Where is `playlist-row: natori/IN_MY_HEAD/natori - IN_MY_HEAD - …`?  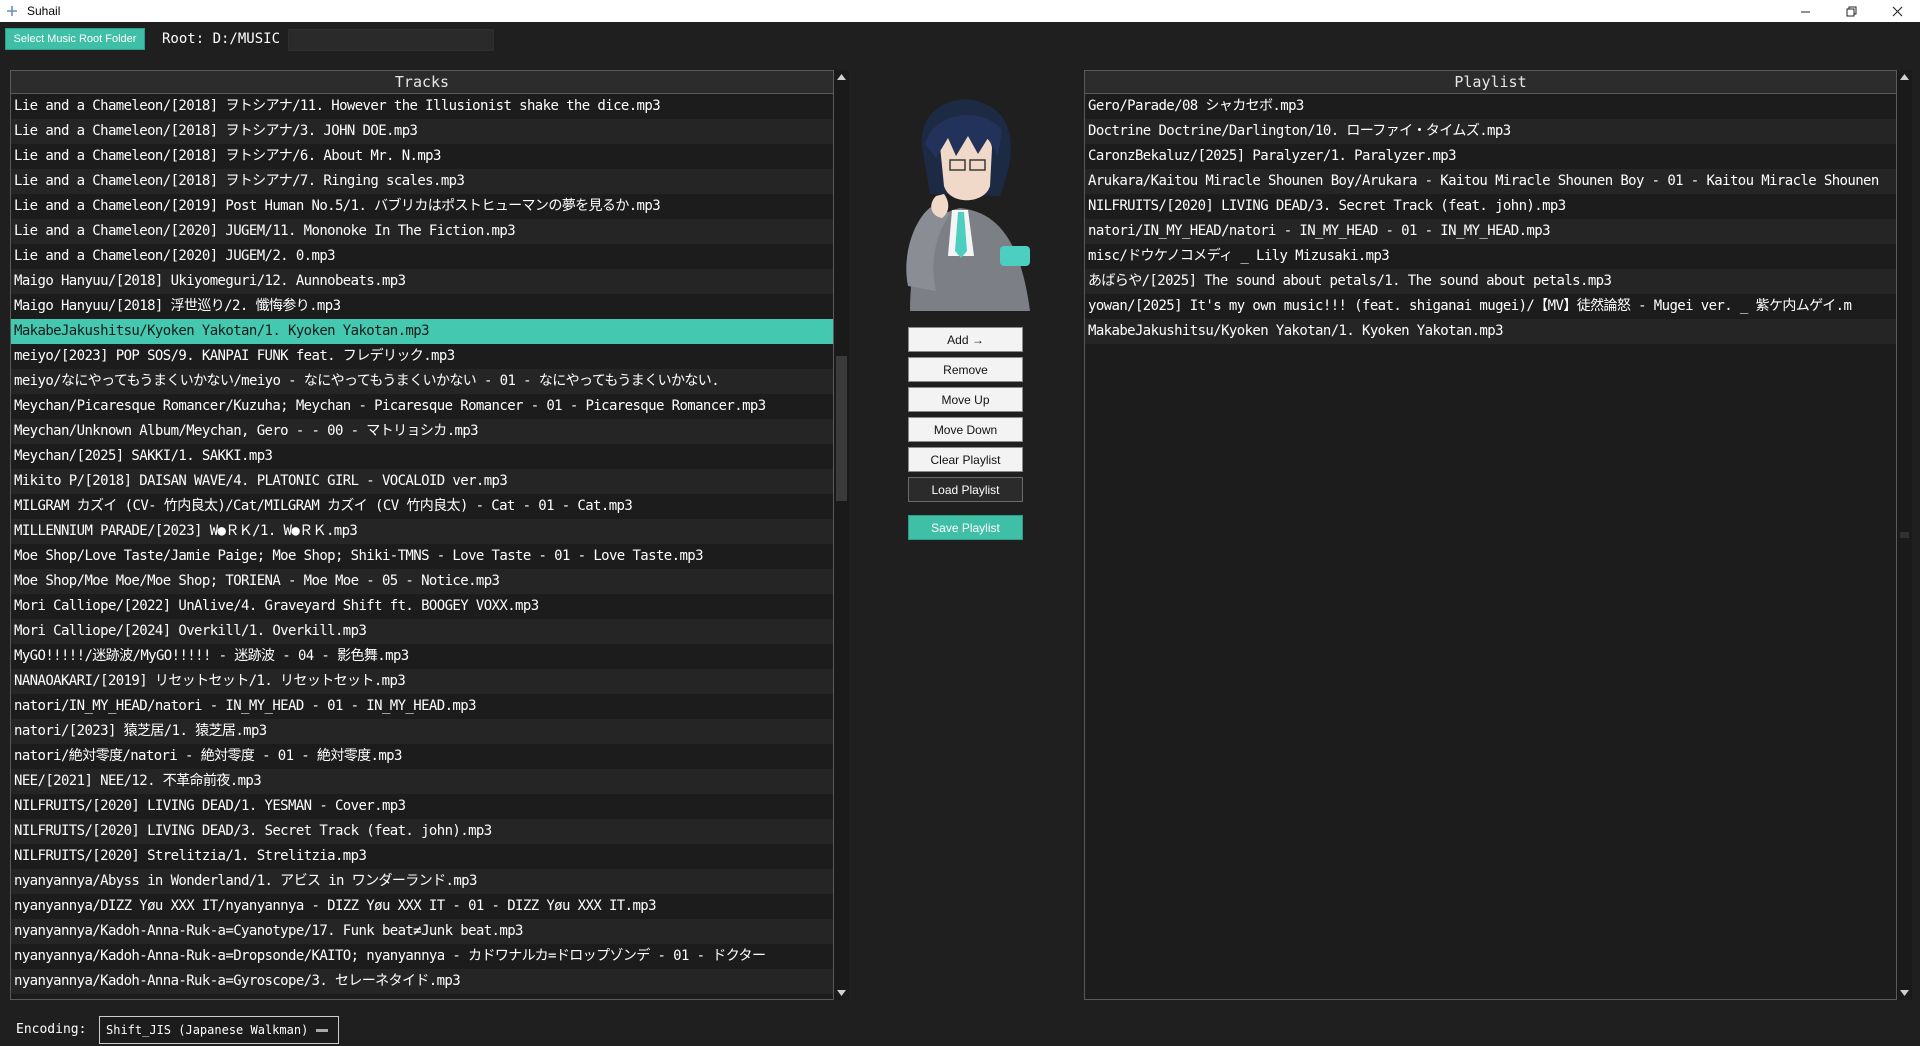 playlist-row: natori/IN_MY_HEAD/natori - IN_MY_HEAD - … is located at coordinates (1490, 231).